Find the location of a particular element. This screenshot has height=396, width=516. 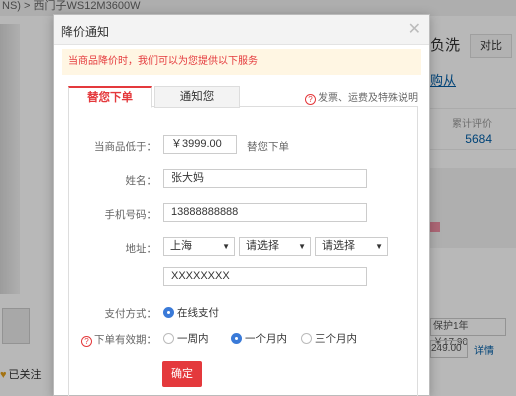

close-icon: ✕ is located at coordinates (414, 29).